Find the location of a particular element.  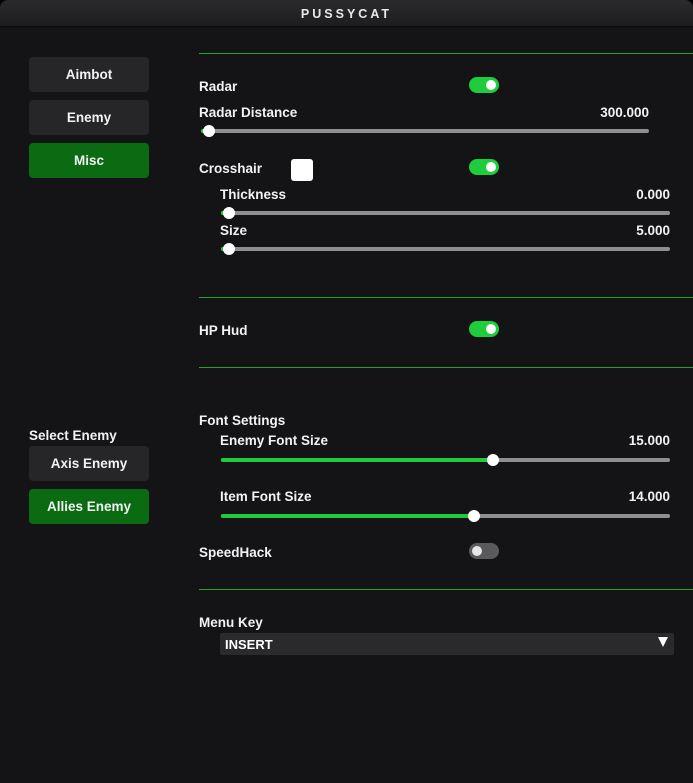

hp-hud-label: HP Hud is located at coordinates (223, 330).